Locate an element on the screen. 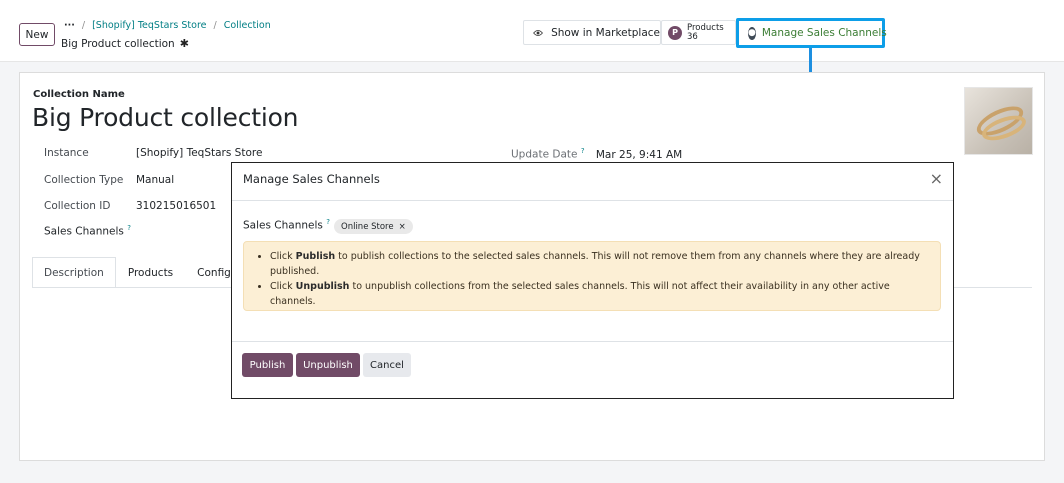  sales-channels-field-label: Sales Channels ? is located at coordinates (286, 225).